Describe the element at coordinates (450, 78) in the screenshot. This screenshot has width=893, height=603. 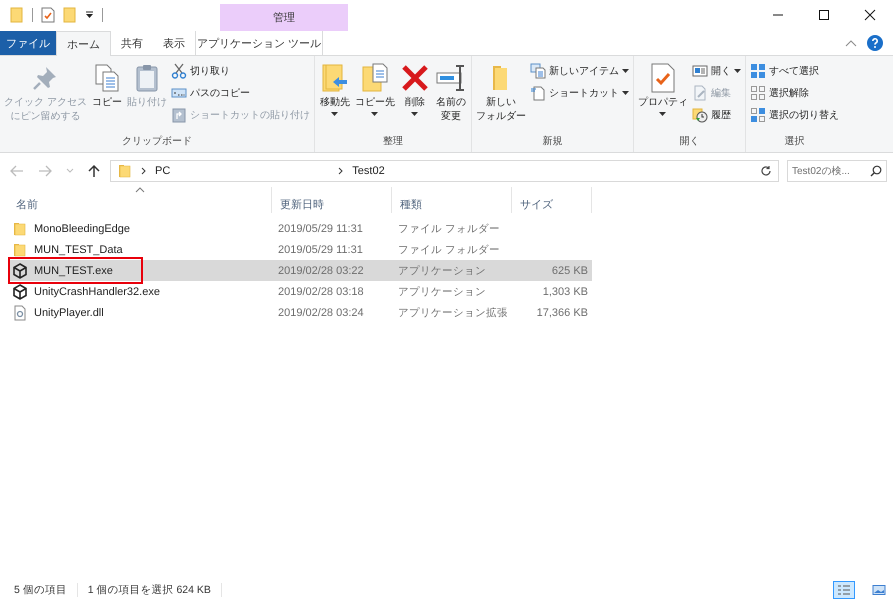
I see `rename-icon` at that location.